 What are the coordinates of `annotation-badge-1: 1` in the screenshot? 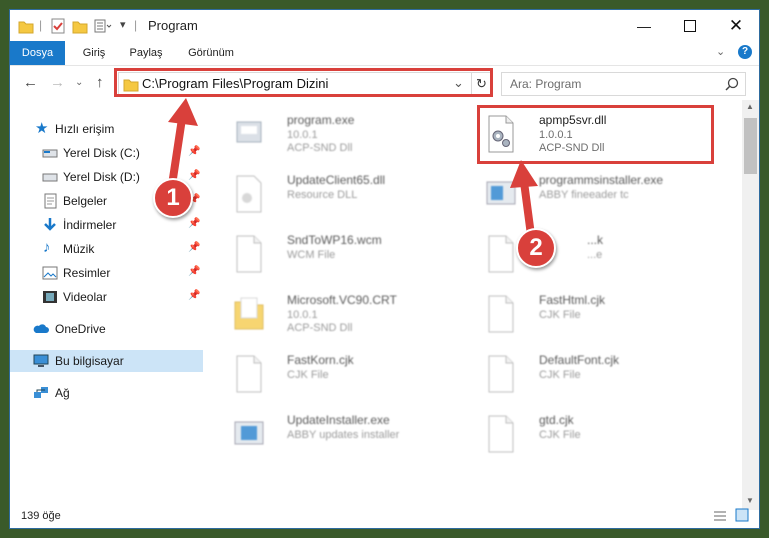 It's located at (173, 198).